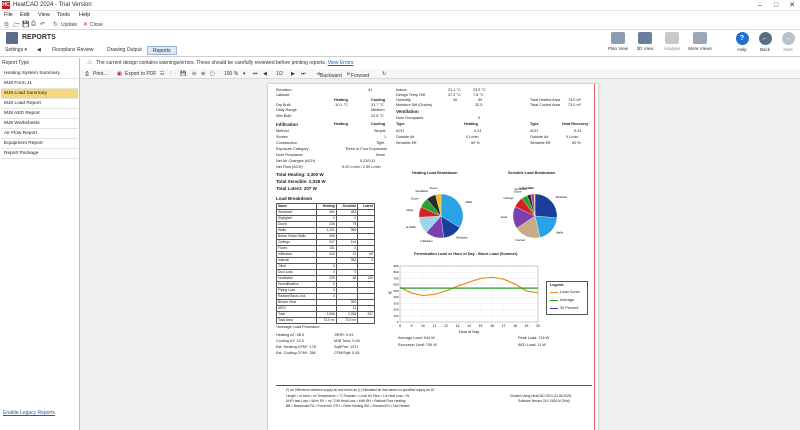 The height and width of the screenshot is (430, 800). What do you see at coordinates (479, 90) in the screenshot?
I see `indoor-cooling: 23.9 °C` at bounding box center [479, 90].